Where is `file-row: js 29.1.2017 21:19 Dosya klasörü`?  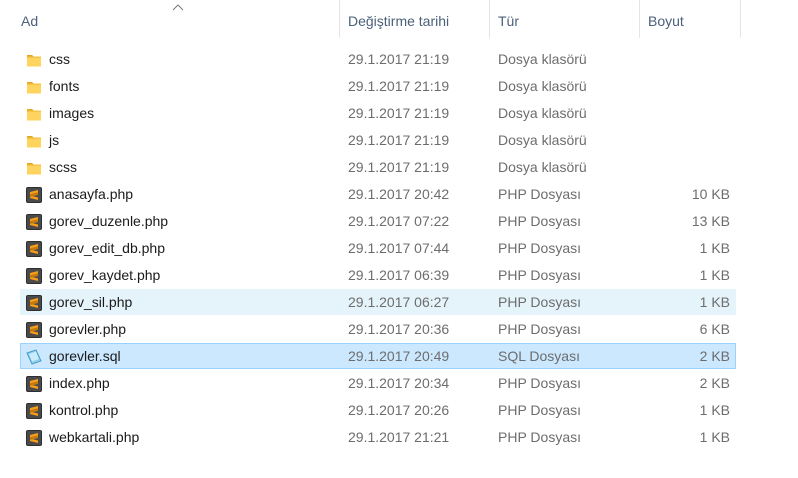 file-row: js 29.1.2017 21:19 Dosya klasörü is located at coordinates (378, 140).